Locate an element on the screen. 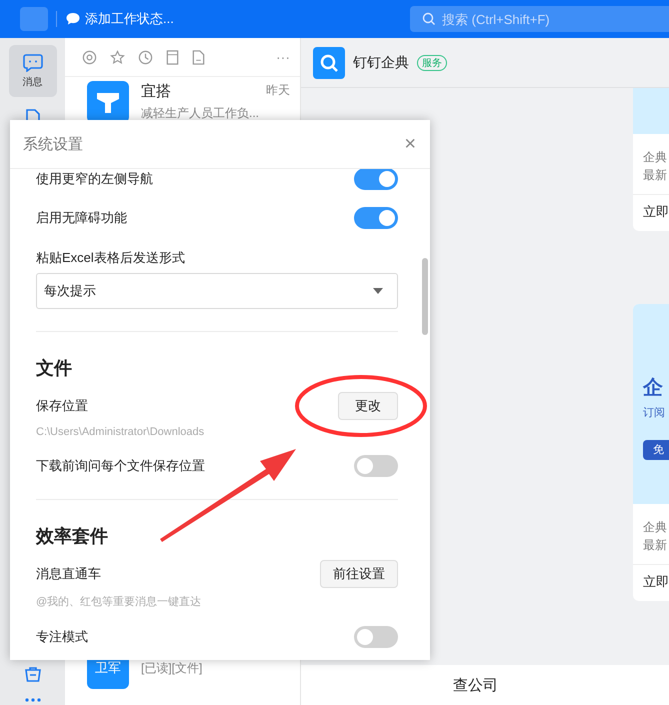 The width and height of the screenshot is (669, 705). note-icon is located at coordinates (172, 57).